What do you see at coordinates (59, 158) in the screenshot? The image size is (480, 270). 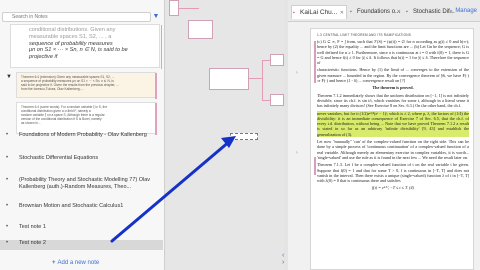 I see `list-item-title: Stochastic Differential Equations` at bounding box center [59, 158].